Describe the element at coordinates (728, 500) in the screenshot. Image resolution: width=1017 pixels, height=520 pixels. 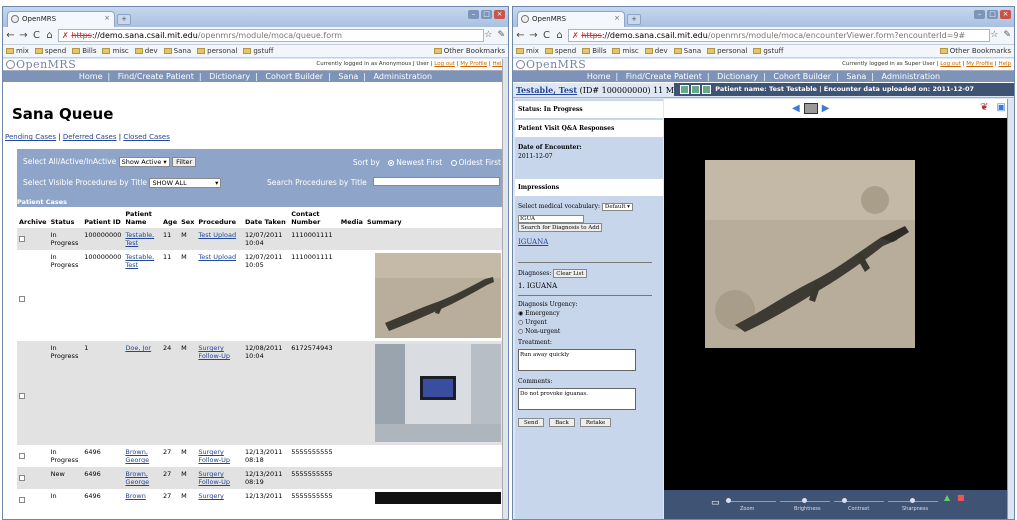
I see `zoom-knob` at that location.